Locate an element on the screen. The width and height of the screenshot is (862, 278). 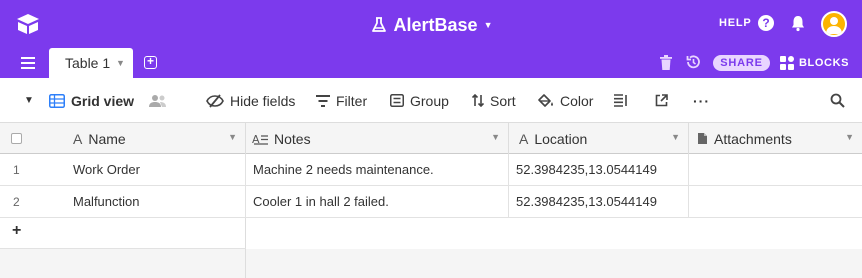
blocks-label: BLOCKS is located at coordinates (824, 63).